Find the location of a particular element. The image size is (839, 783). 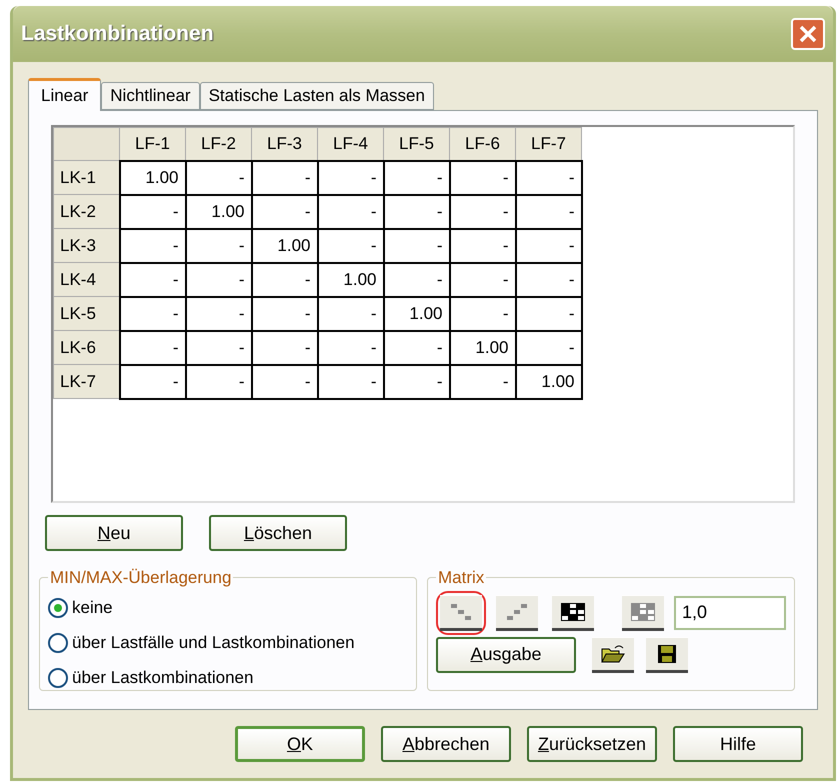

close-icon is located at coordinates (808, 34).